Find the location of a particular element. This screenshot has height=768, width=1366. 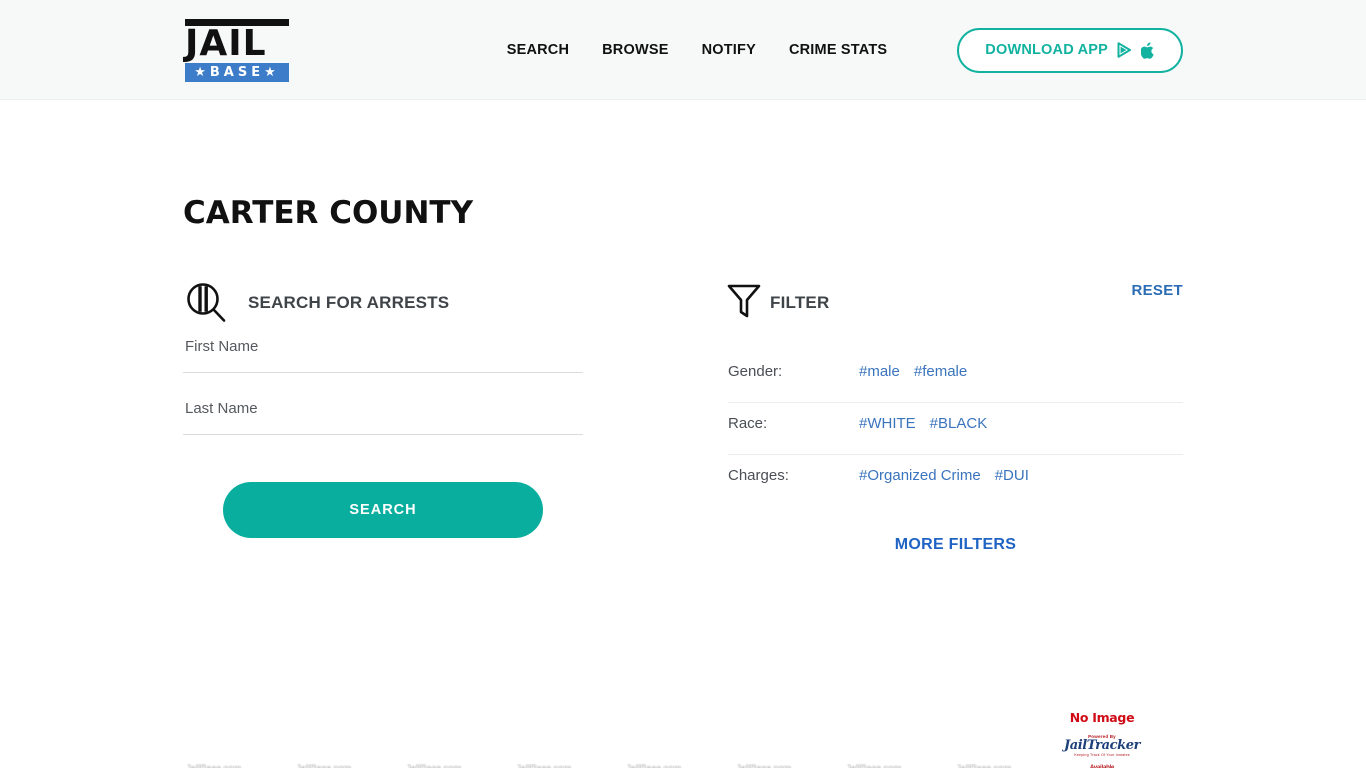

filter-tags-charges: #Organized Crime #DUI is located at coordinates (944, 475).